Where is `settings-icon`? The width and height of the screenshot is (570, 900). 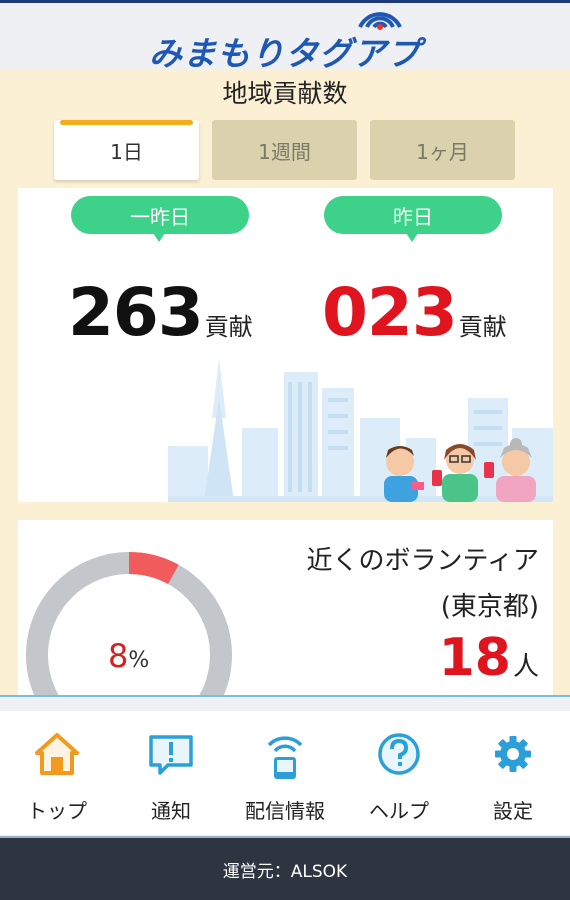
settings-icon is located at coordinates (513, 754).